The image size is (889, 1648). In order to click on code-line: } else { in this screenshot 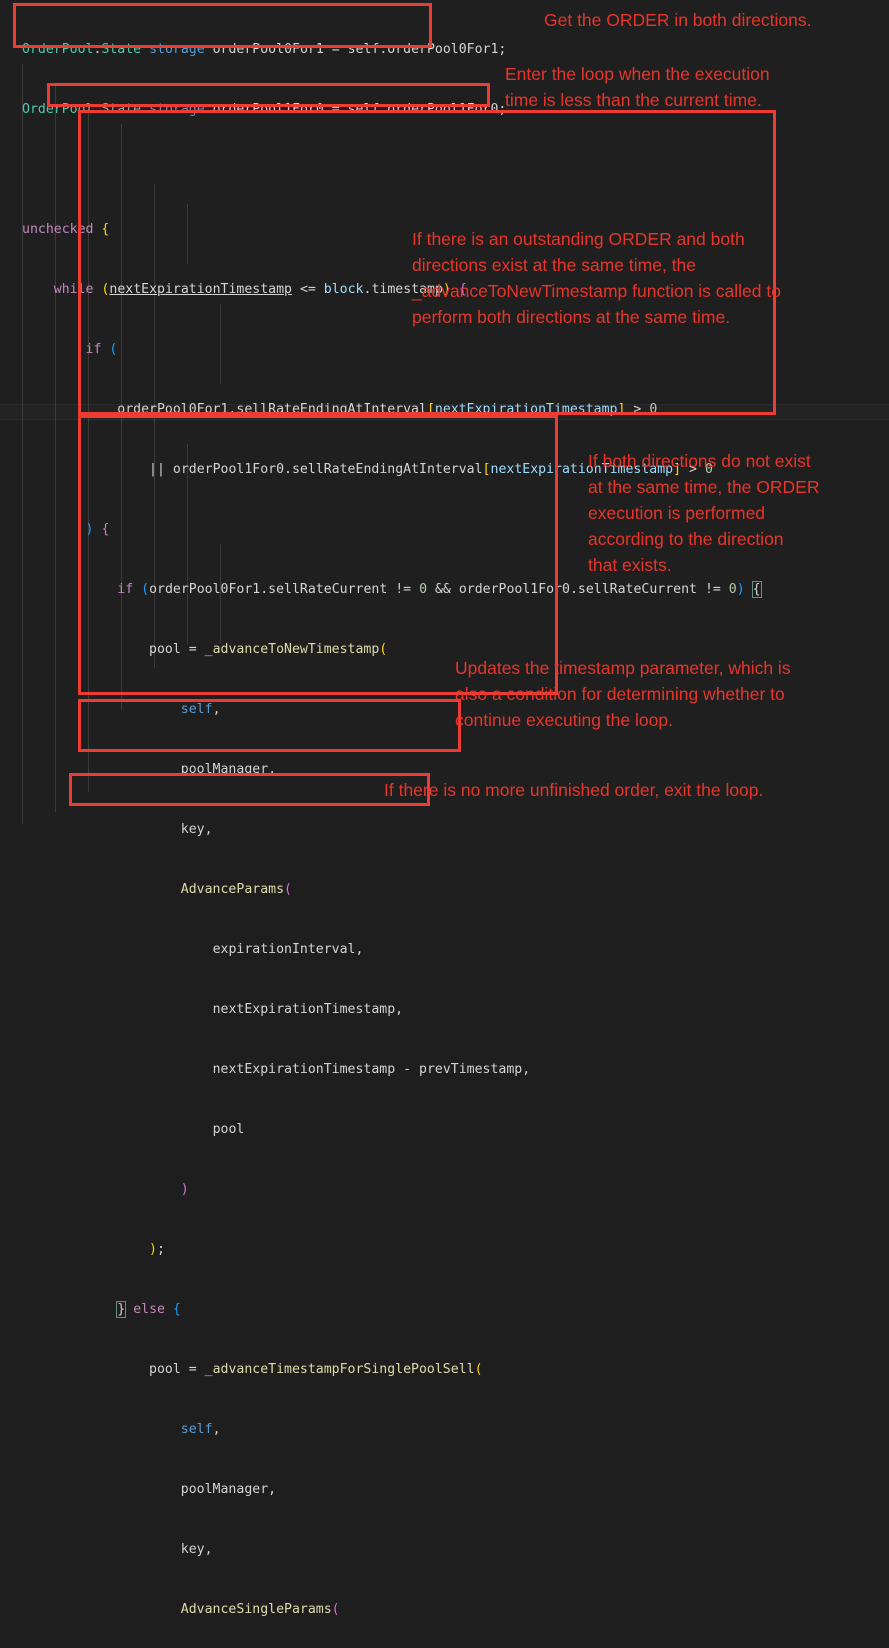, I will do `click(148, 1309)`.